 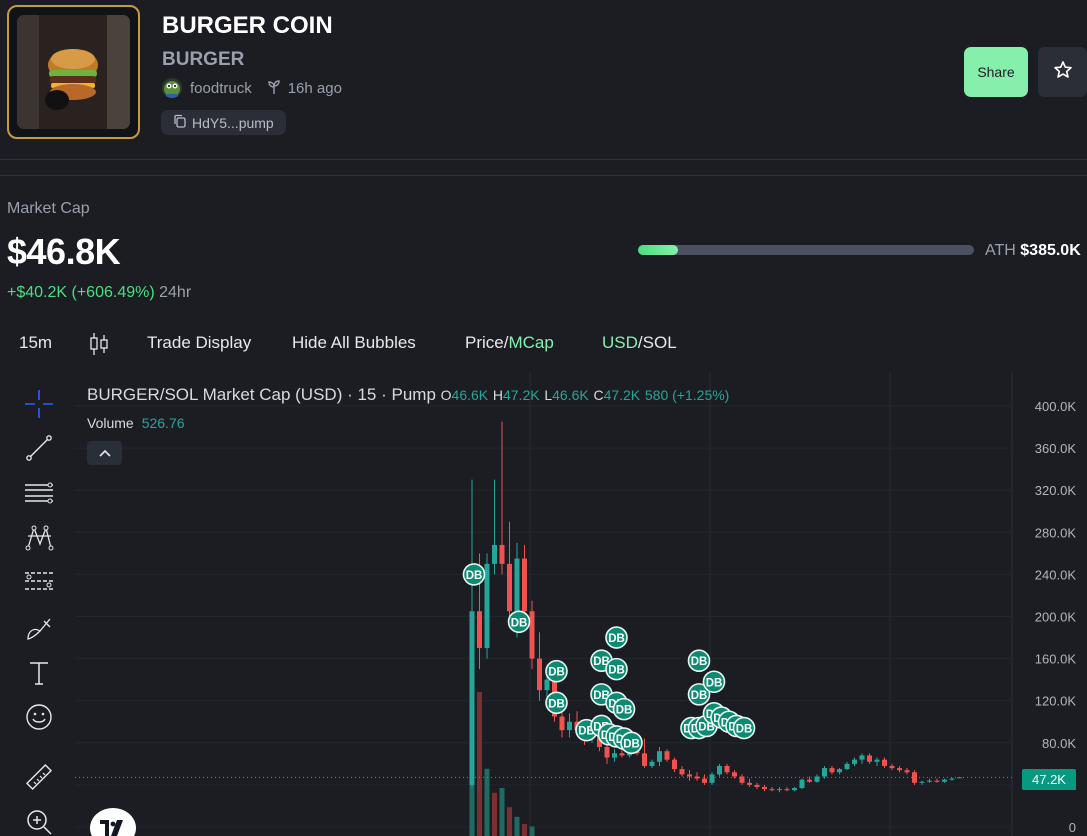 What do you see at coordinates (39, 448) in the screenshot?
I see `trend-line-tool` at bounding box center [39, 448].